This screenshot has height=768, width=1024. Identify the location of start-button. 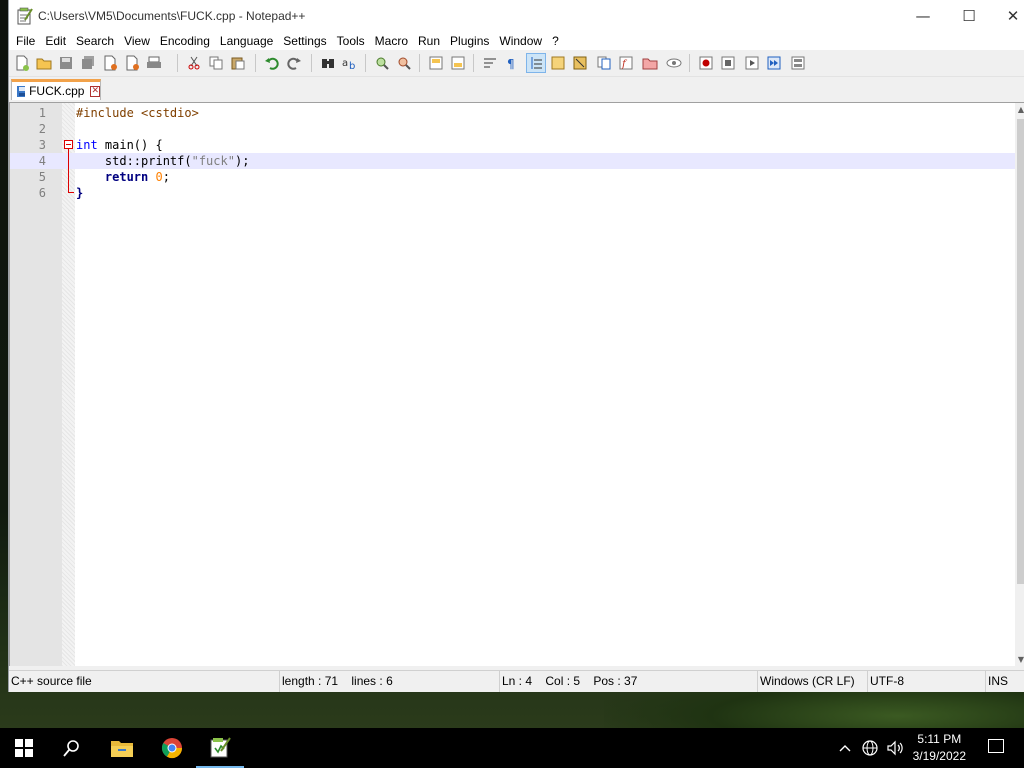
(24, 748).